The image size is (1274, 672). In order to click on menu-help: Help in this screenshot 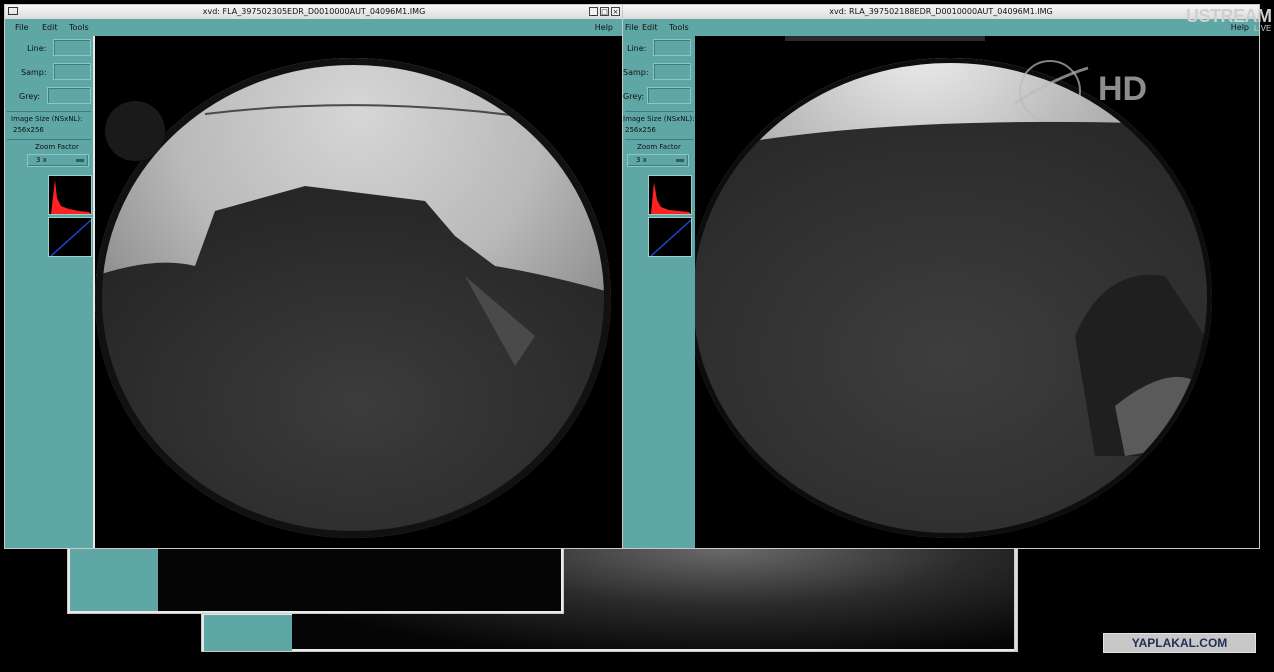, I will do `click(604, 27)`.